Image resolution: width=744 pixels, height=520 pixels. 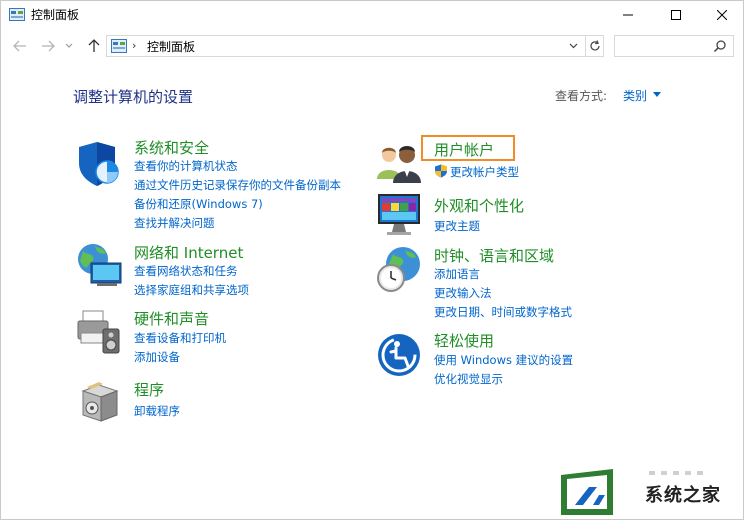 I want to click on page-title: 调整计算机的设置, so click(x=133, y=97).